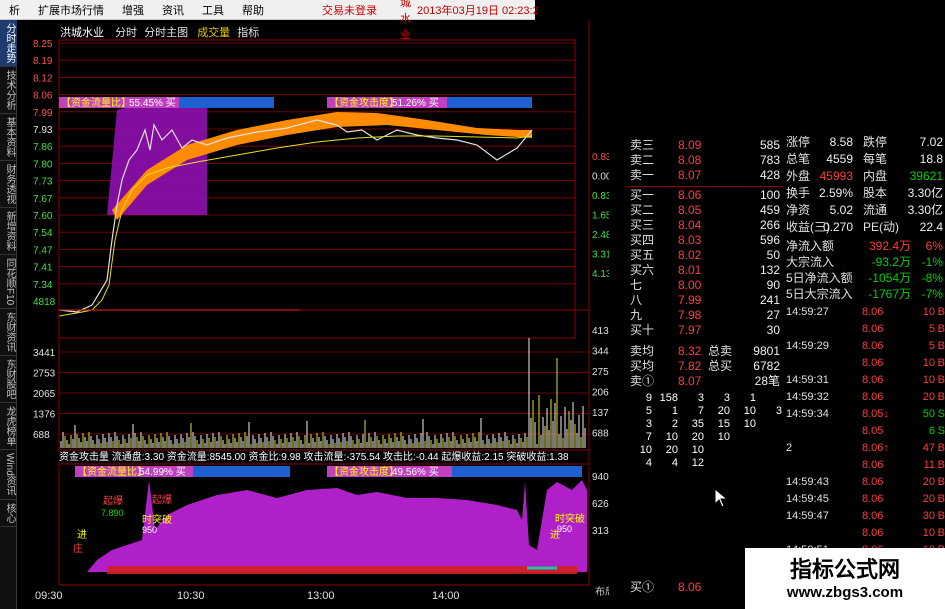 The image size is (945, 609). I want to click on tick-row: 14:59:31 8.06 10 B, so click(864, 380).